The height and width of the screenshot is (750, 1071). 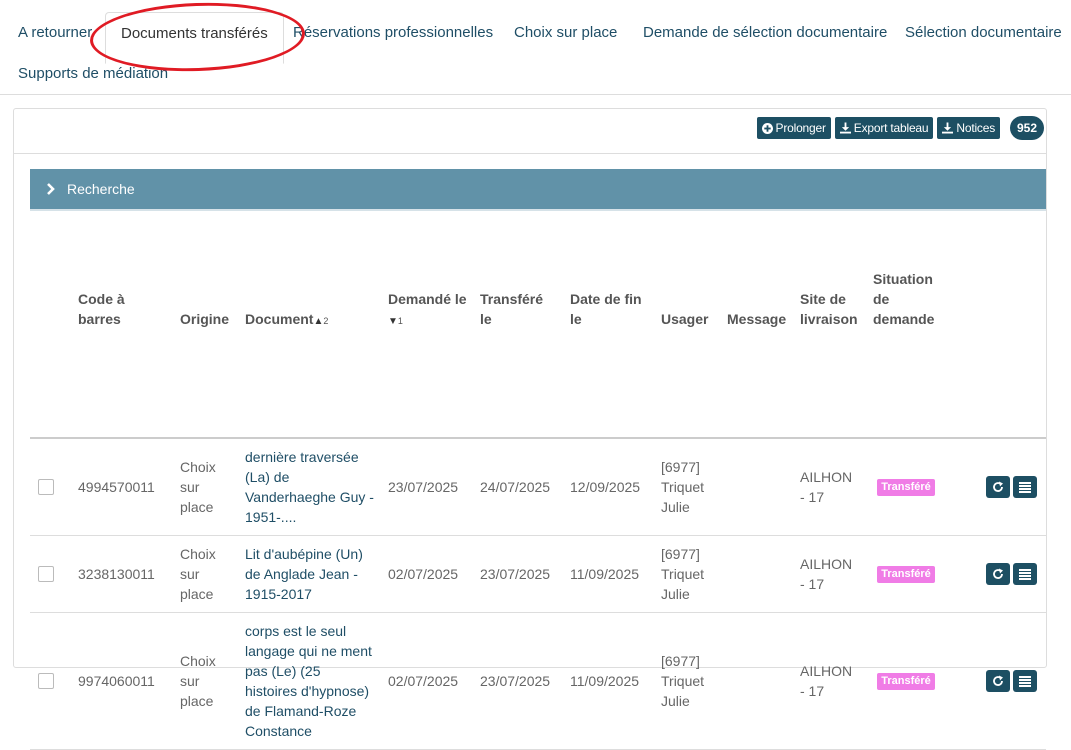 I want to click on chevron-right-icon, so click(x=51, y=189).